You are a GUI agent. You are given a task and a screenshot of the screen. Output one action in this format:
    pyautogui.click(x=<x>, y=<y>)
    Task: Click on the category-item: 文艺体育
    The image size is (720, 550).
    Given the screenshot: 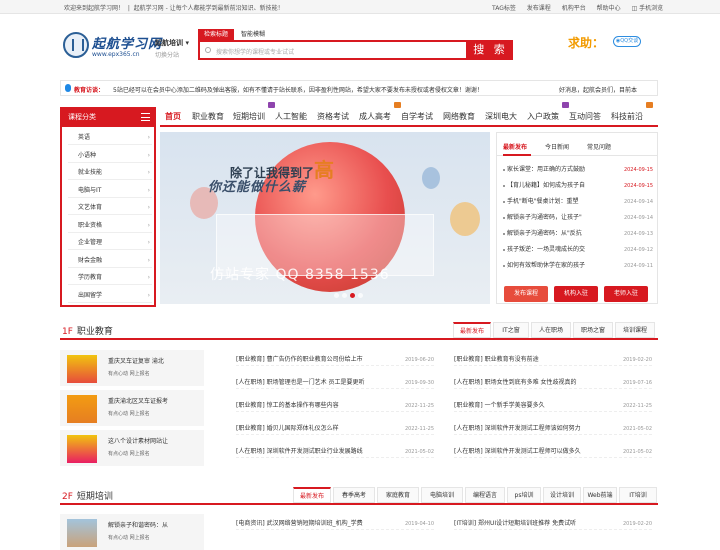 What is the action you would take?
    pyautogui.click(x=110, y=208)
    